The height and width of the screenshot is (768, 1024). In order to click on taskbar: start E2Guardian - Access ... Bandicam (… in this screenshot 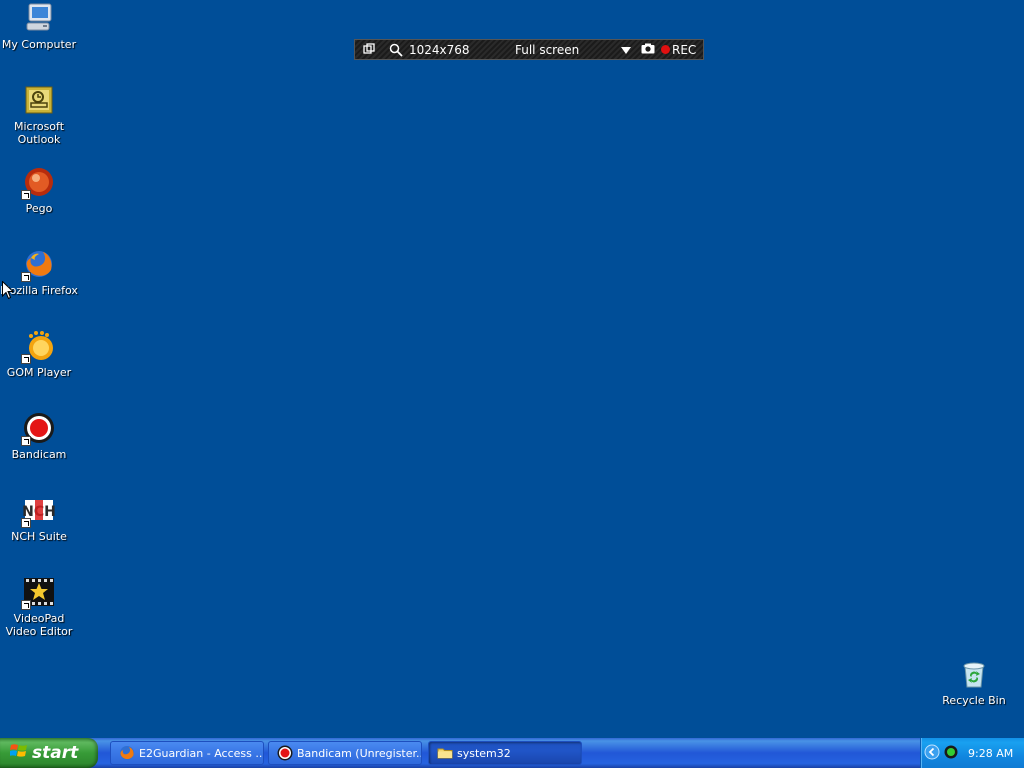, I will do `click(512, 753)`.